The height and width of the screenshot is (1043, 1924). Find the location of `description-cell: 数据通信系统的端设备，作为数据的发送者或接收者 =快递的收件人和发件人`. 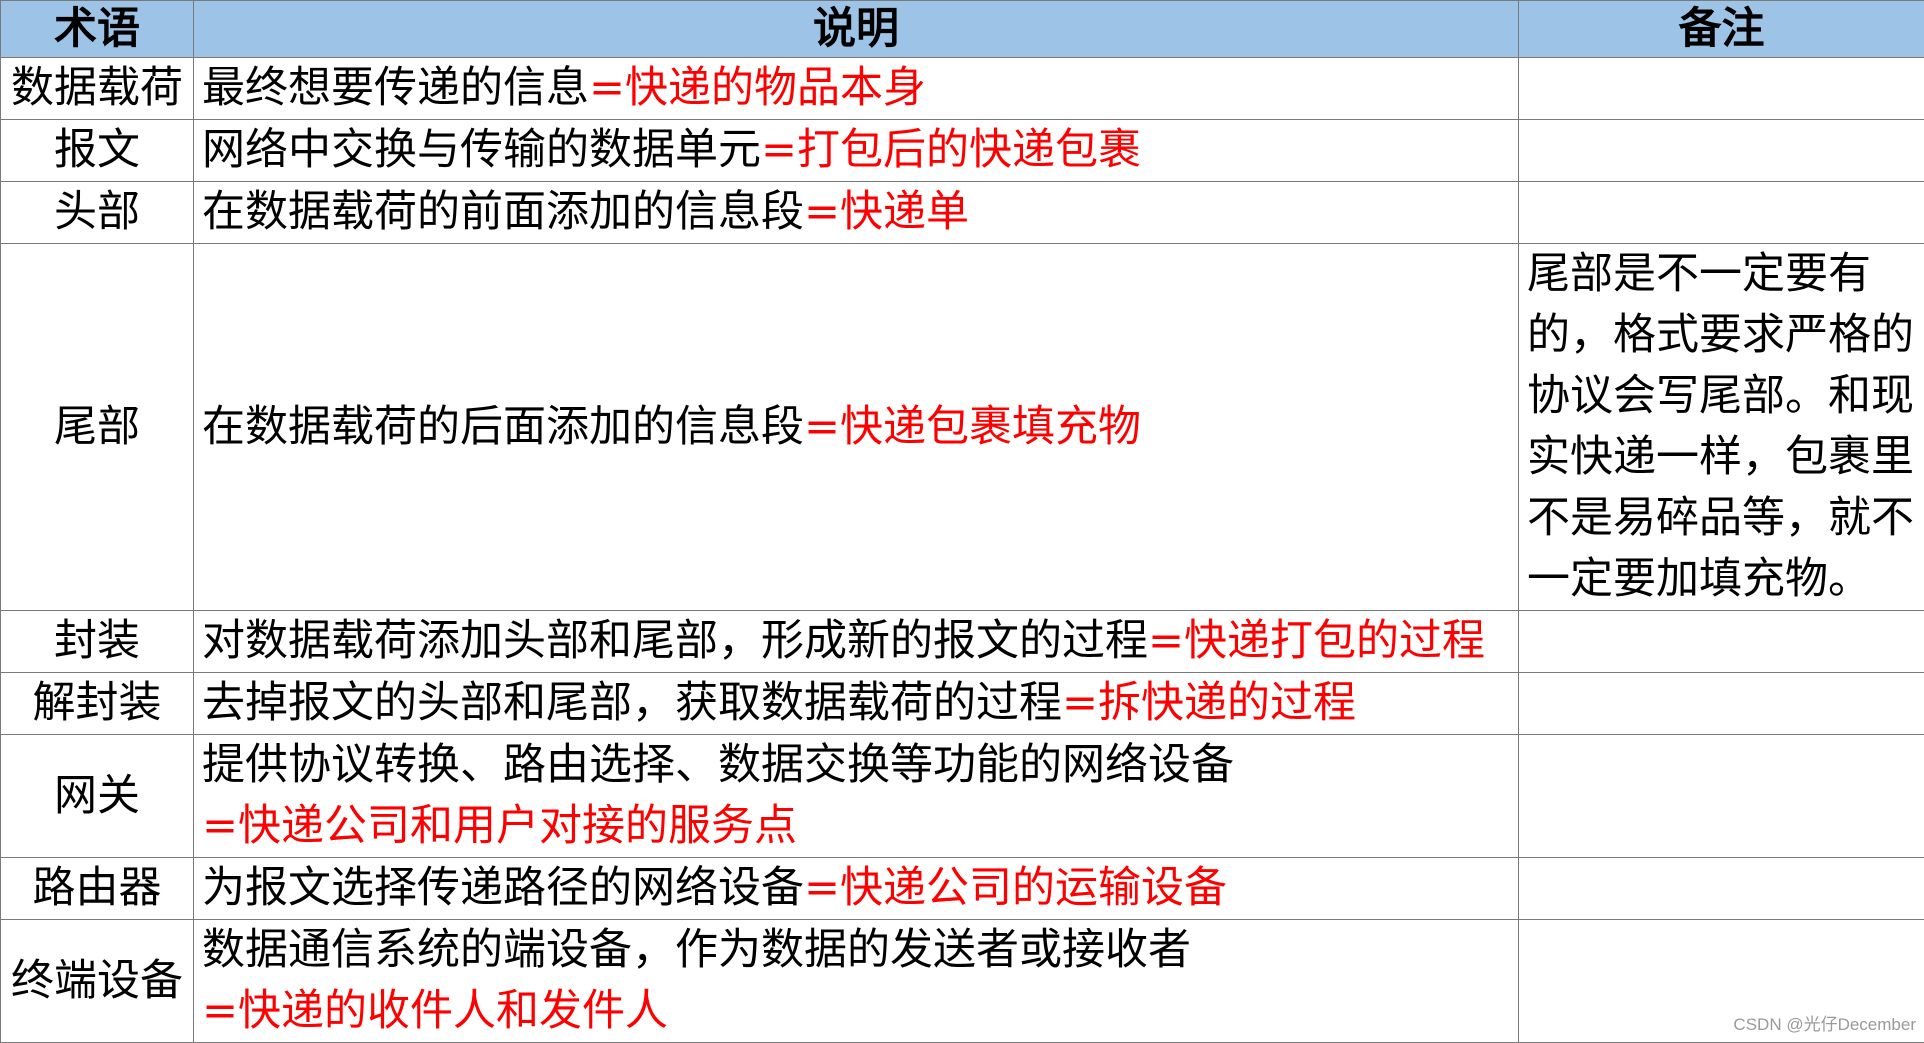

description-cell: 数据通信系统的端设备，作为数据的发送者或接收者 =快递的收件人和发件人 is located at coordinates (856, 981).